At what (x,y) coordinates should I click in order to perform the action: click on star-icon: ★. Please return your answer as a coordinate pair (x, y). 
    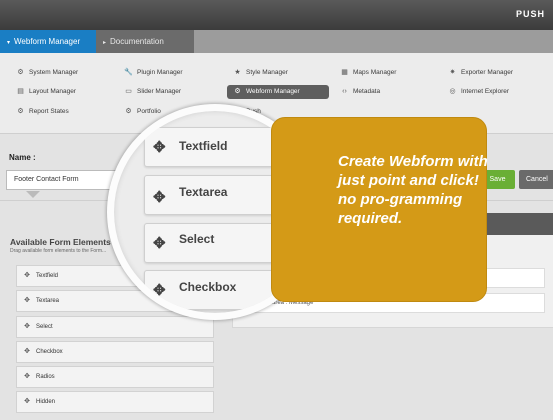
    Looking at the image, I should click on (237, 72).